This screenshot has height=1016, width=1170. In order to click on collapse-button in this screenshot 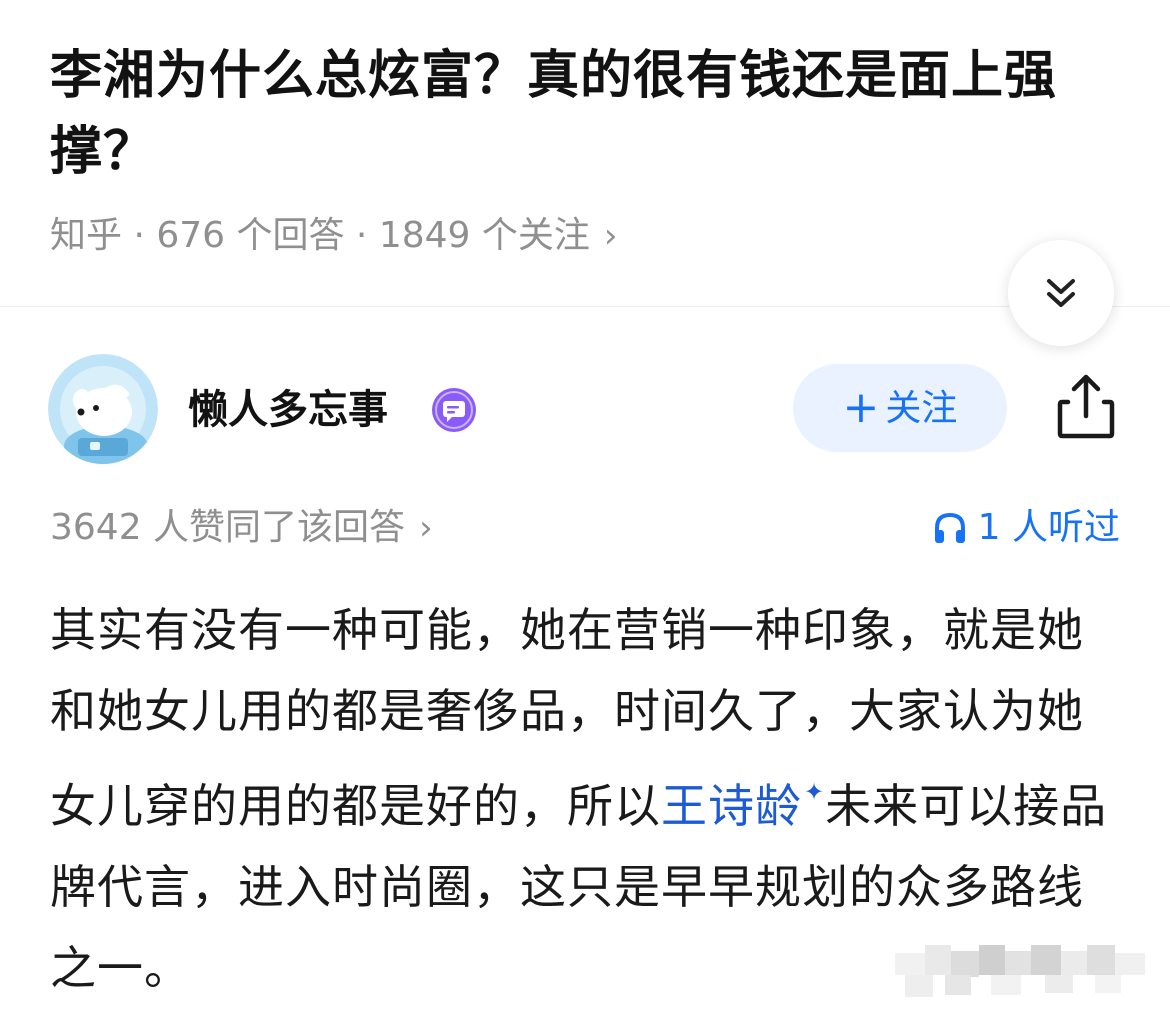, I will do `click(1061, 293)`.